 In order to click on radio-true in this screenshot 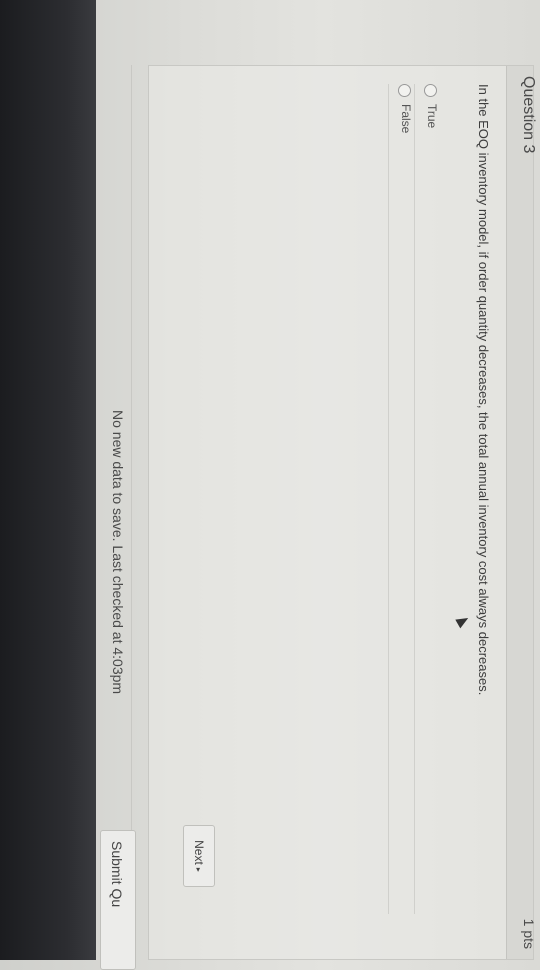, I will do `click(430, 90)`.